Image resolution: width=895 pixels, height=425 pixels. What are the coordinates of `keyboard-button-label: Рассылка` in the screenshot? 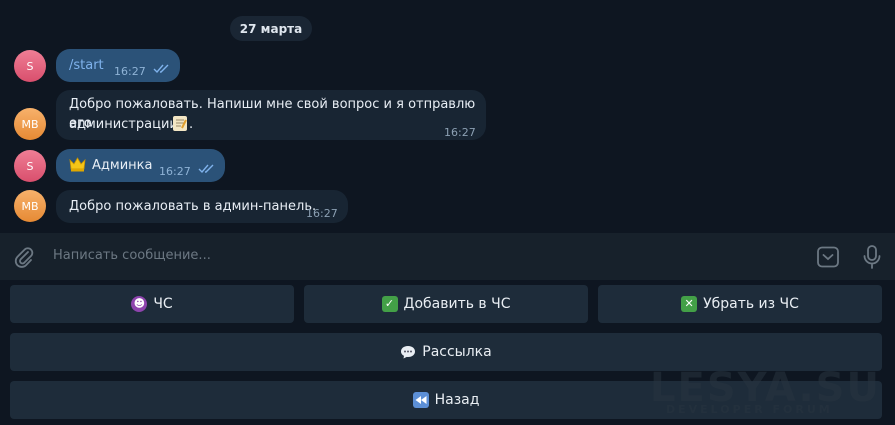 It's located at (457, 352).